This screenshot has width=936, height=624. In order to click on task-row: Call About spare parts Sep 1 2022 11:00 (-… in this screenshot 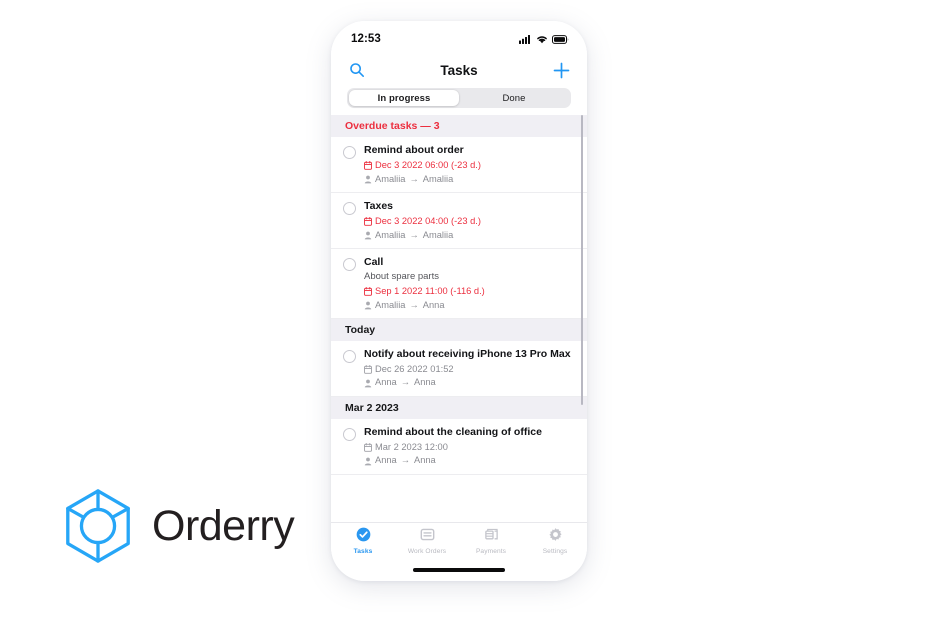, I will do `click(459, 283)`.